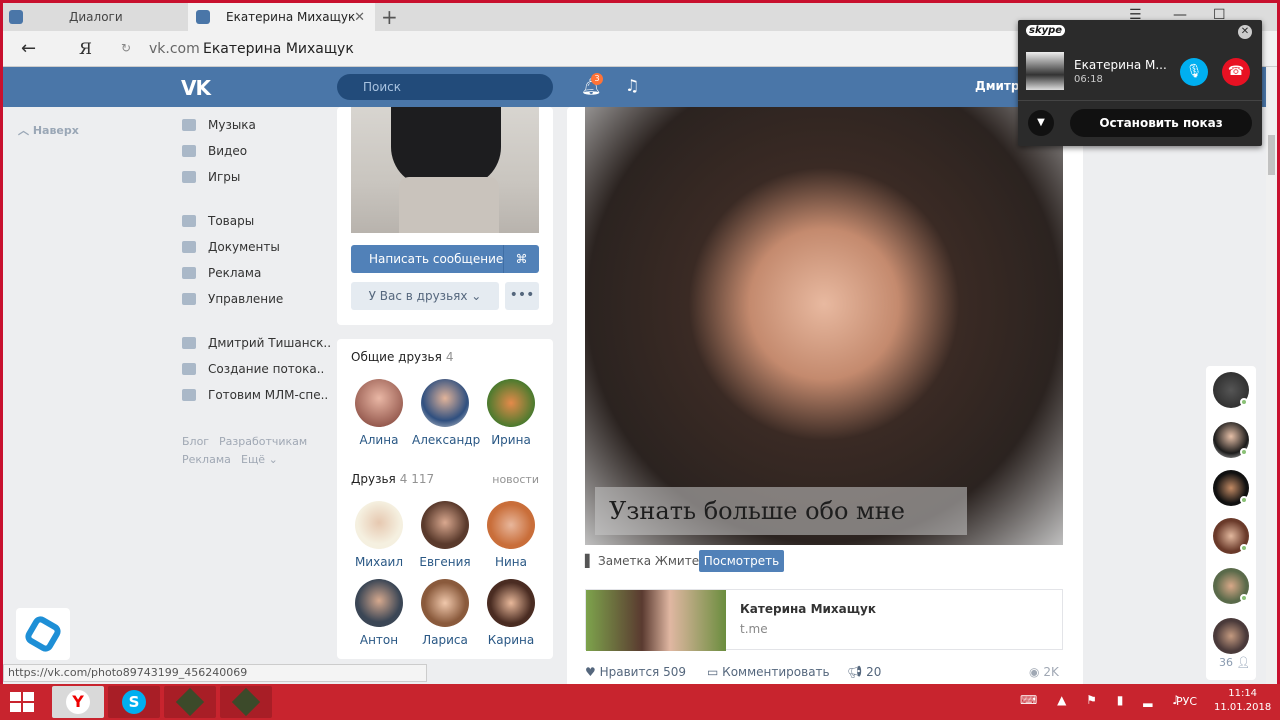 Image resolution: width=1280 pixels, height=720 pixels. What do you see at coordinates (232, 299) in the screenshot?
I see `menu-item-manage: Управление` at bounding box center [232, 299].